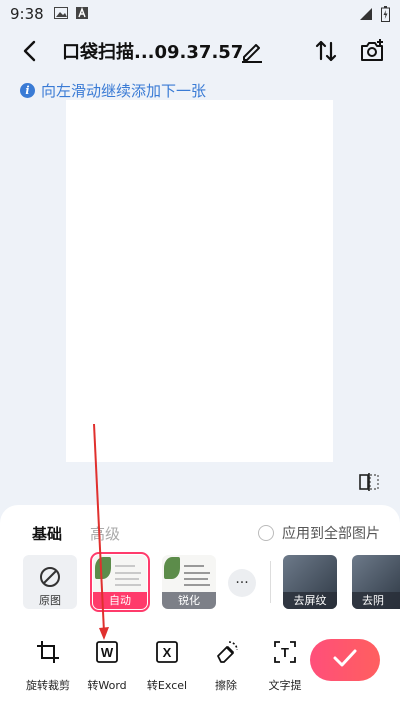 The height and width of the screenshot is (711, 400). Describe the element at coordinates (120, 582) in the screenshot. I see `filter-auto: 自动` at that location.